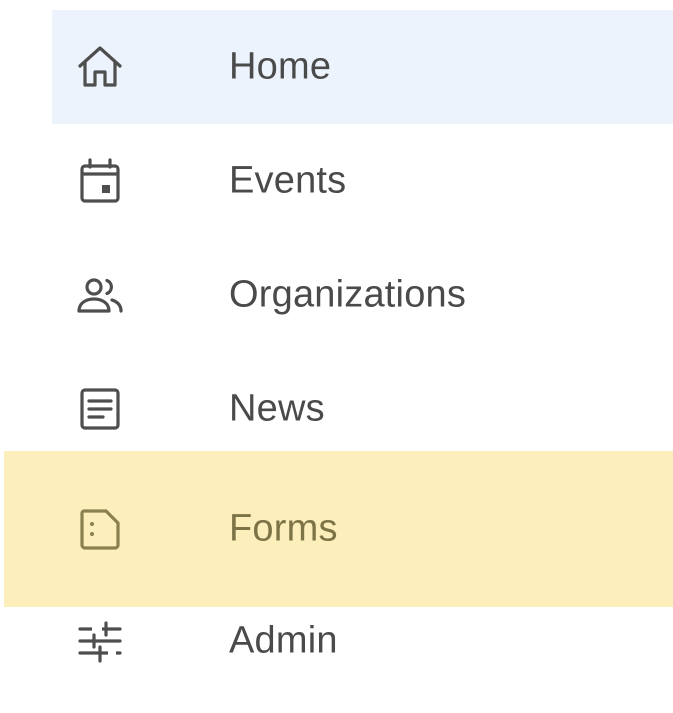 The height and width of the screenshot is (713, 673). I want to click on article-icon, so click(100, 409).